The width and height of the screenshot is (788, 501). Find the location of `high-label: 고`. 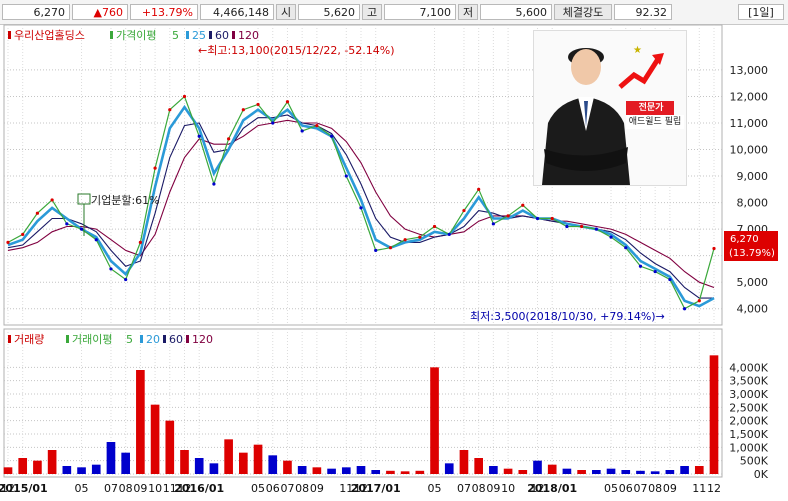

high-label: 고 is located at coordinates (372, 12).